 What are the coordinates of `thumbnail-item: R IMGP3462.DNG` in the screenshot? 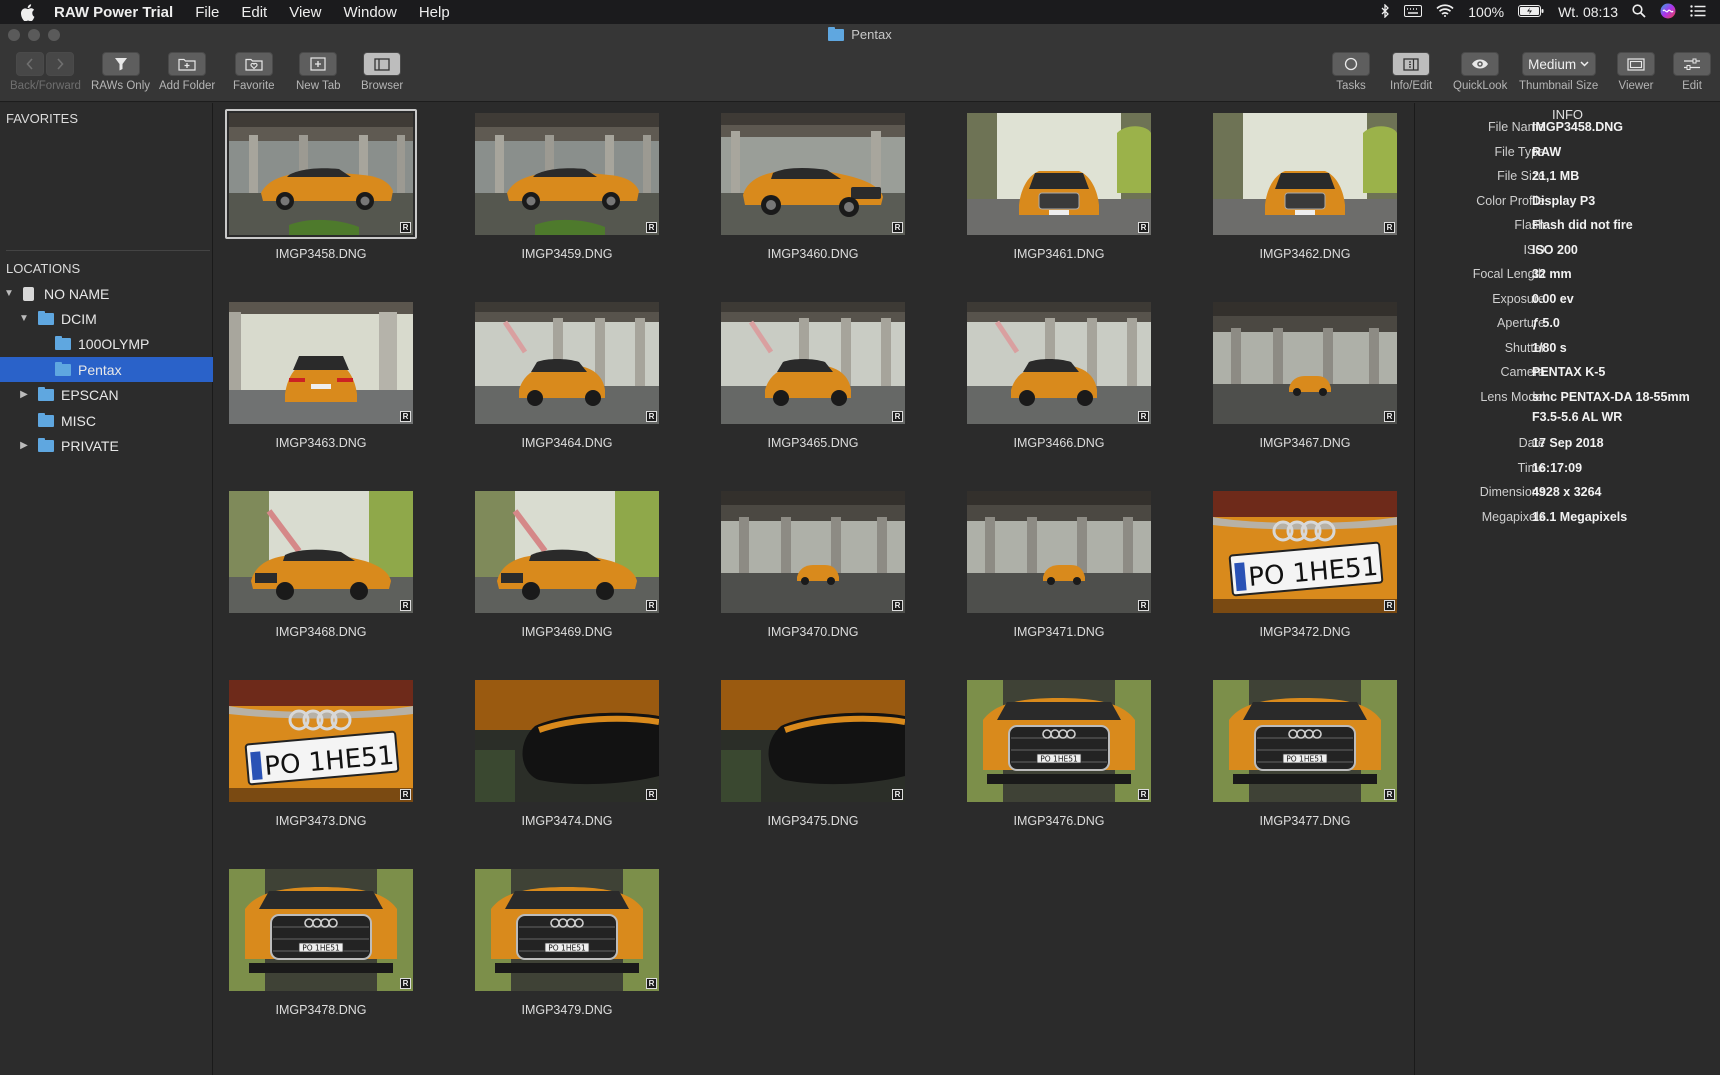 It's located at (1321, 197).